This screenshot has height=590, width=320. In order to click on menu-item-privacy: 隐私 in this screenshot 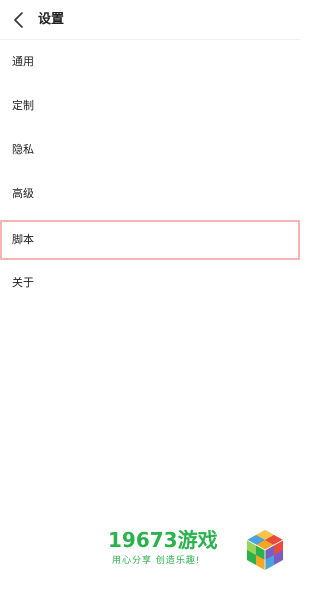, I will do `click(150, 150)`.